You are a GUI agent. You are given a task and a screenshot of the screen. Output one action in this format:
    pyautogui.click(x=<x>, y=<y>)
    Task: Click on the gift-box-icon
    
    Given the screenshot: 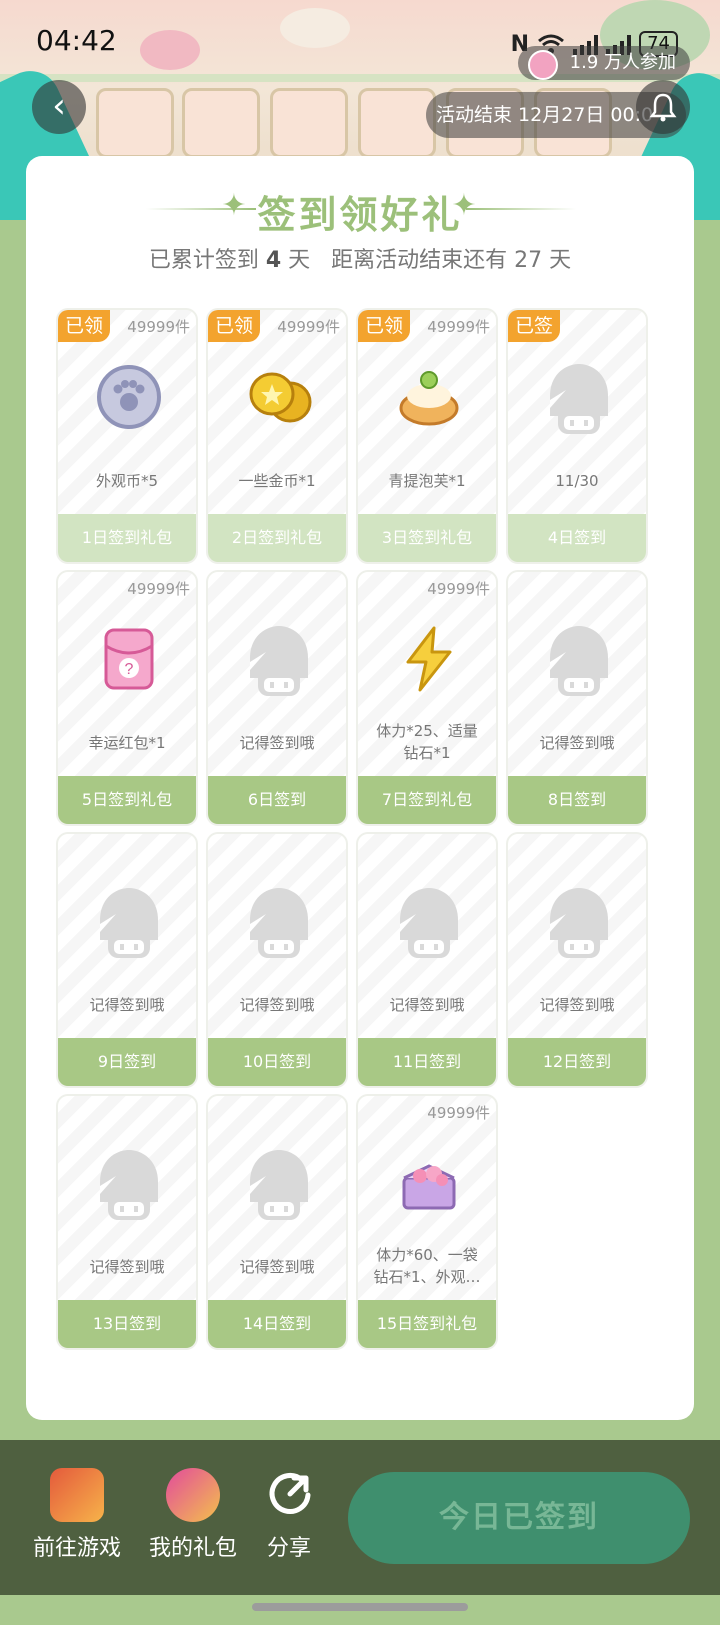 What is the action you would take?
    pyautogui.click(x=429, y=1183)
    